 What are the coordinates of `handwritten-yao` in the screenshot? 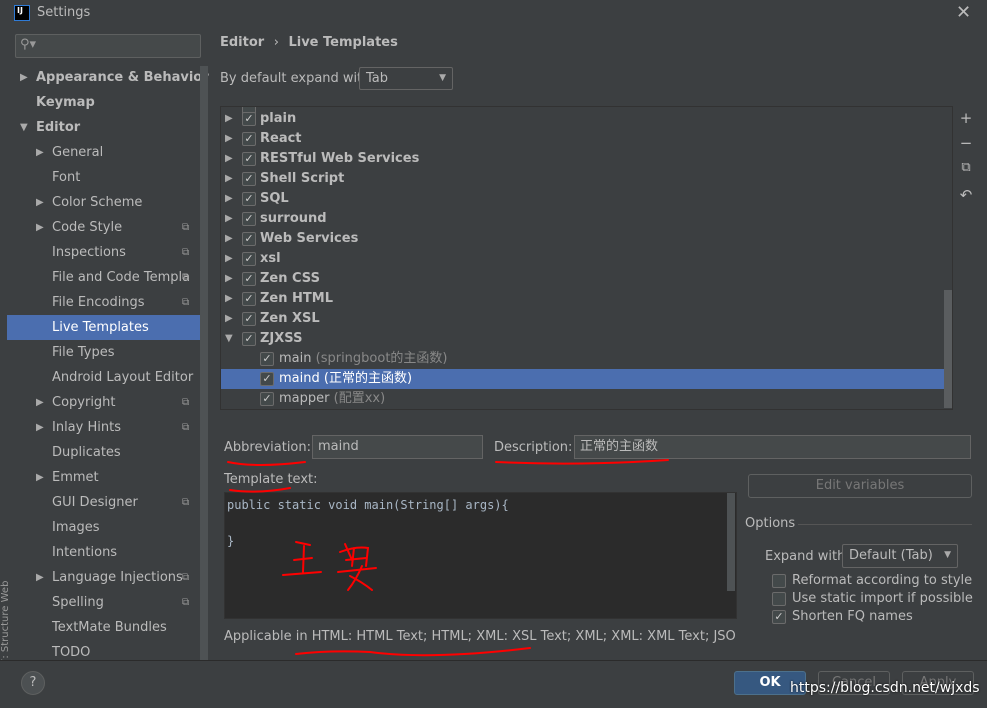 It's located at (357, 567).